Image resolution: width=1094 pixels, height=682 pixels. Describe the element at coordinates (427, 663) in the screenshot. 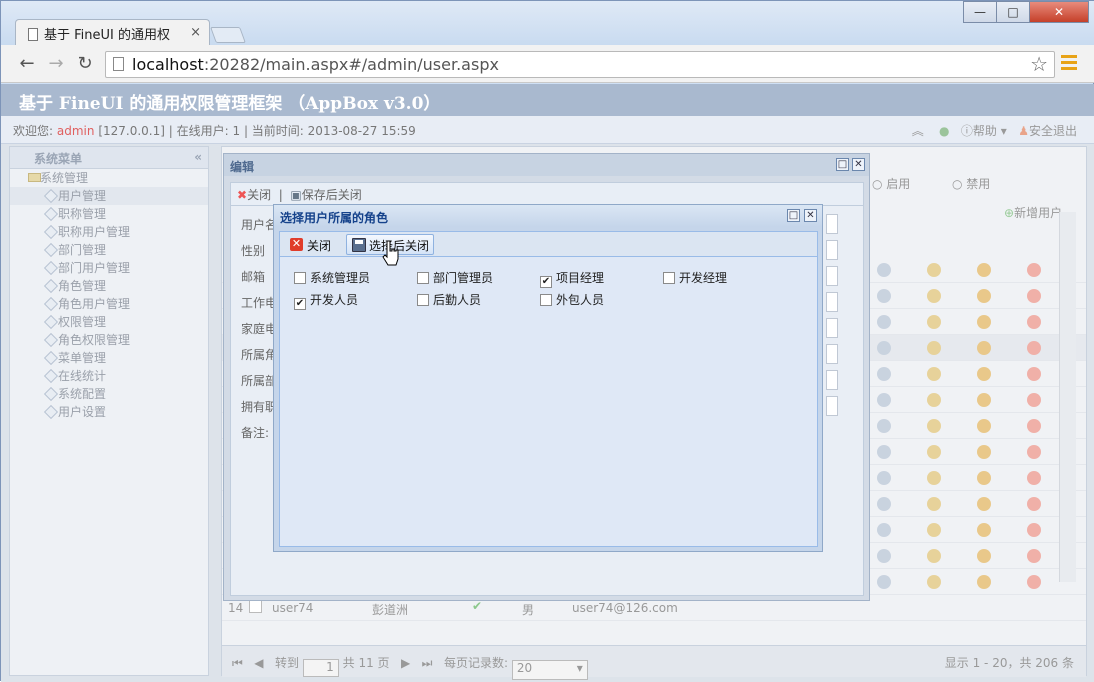

I see `last-page-icon: ⏭` at that location.